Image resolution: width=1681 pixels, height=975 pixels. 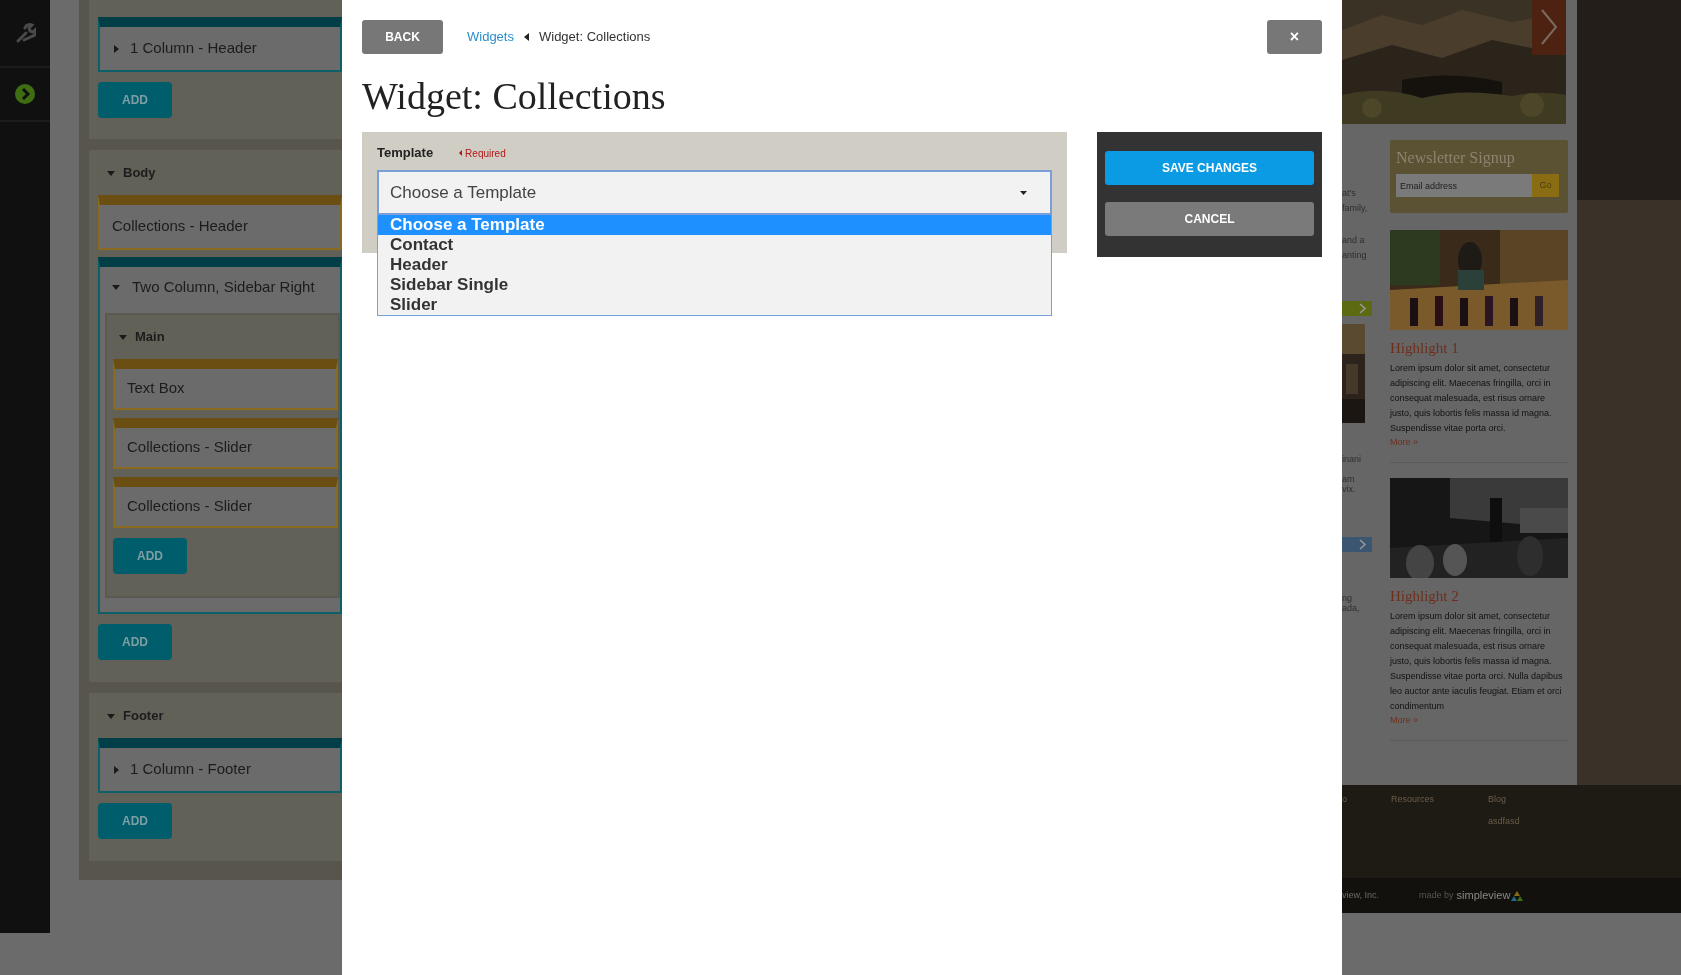 I want to click on dropdown-option: Slider, so click(x=714, y=305).